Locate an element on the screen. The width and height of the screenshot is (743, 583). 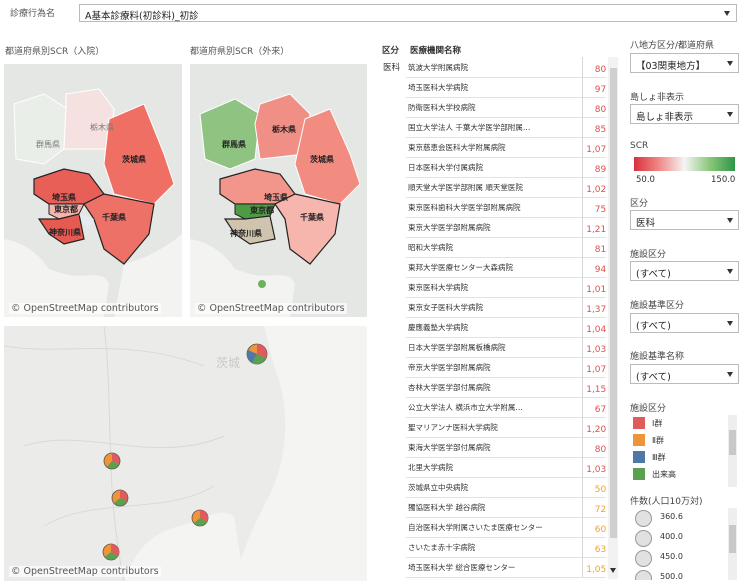
filter-label: 診療行為名 is located at coordinates (33, 14).